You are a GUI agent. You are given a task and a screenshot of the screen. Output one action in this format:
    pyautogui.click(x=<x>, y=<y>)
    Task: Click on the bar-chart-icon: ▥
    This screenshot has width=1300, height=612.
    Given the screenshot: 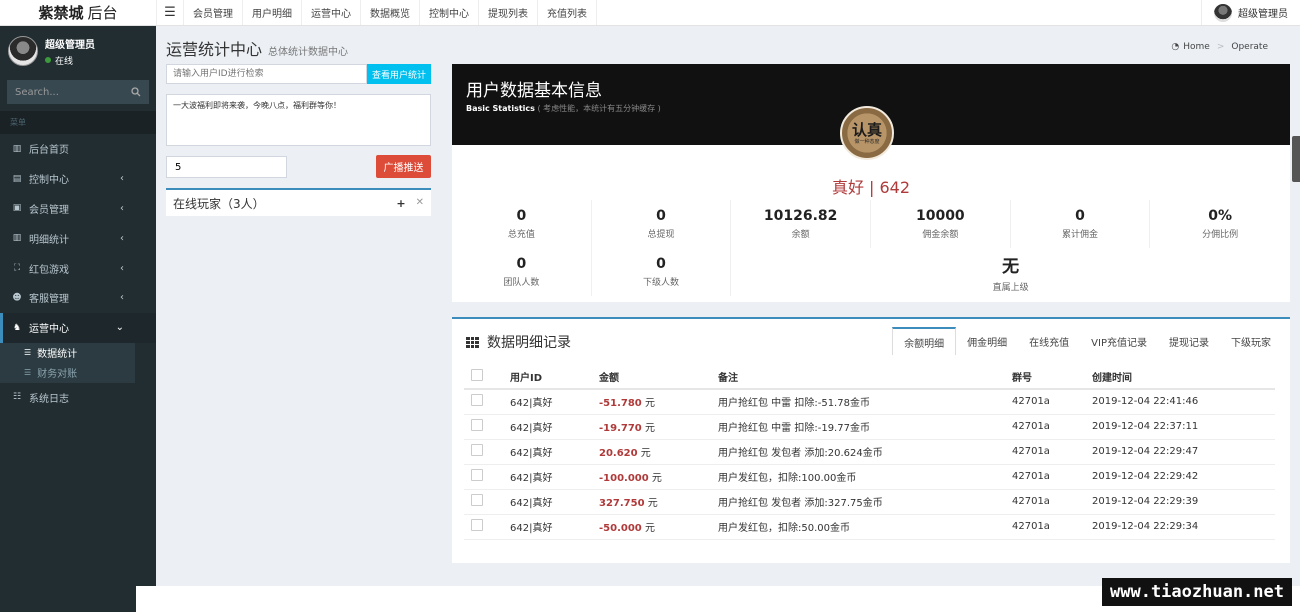 What is the action you would take?
    pyautogui.click(x=17, y=238)
    